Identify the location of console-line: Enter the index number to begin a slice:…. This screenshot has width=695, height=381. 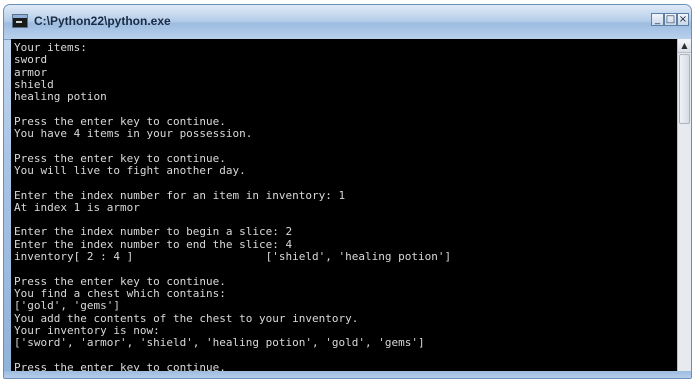
(153, 232).